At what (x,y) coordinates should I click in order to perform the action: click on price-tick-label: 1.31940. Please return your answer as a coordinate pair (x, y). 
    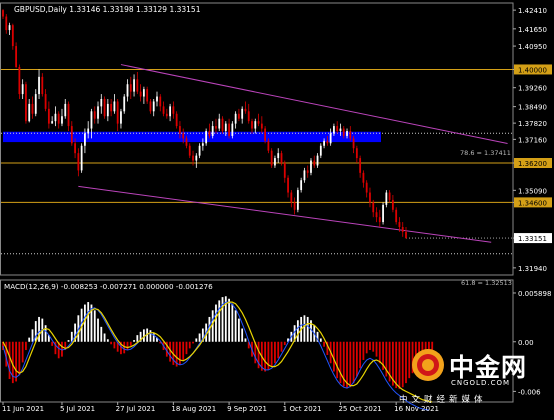
    Looking at the image, I should click on (532, 269).